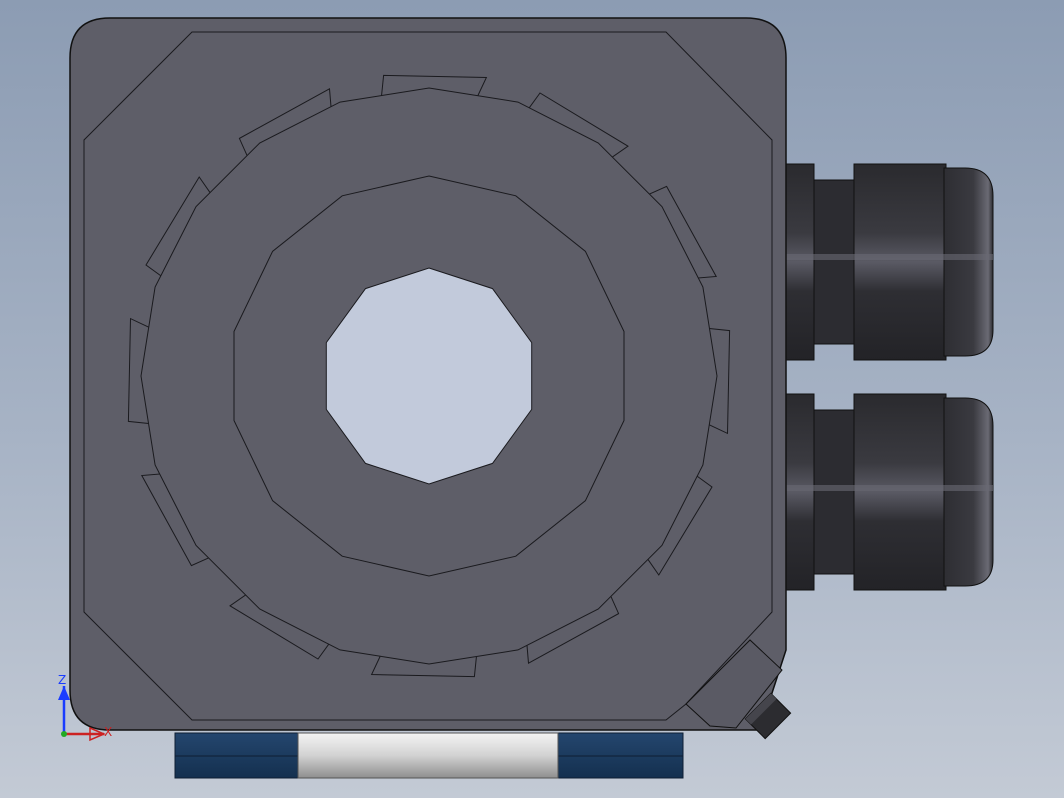  Describe the element at coordinates (429, 376) in the screenshot. I see `center-bore` at that location.